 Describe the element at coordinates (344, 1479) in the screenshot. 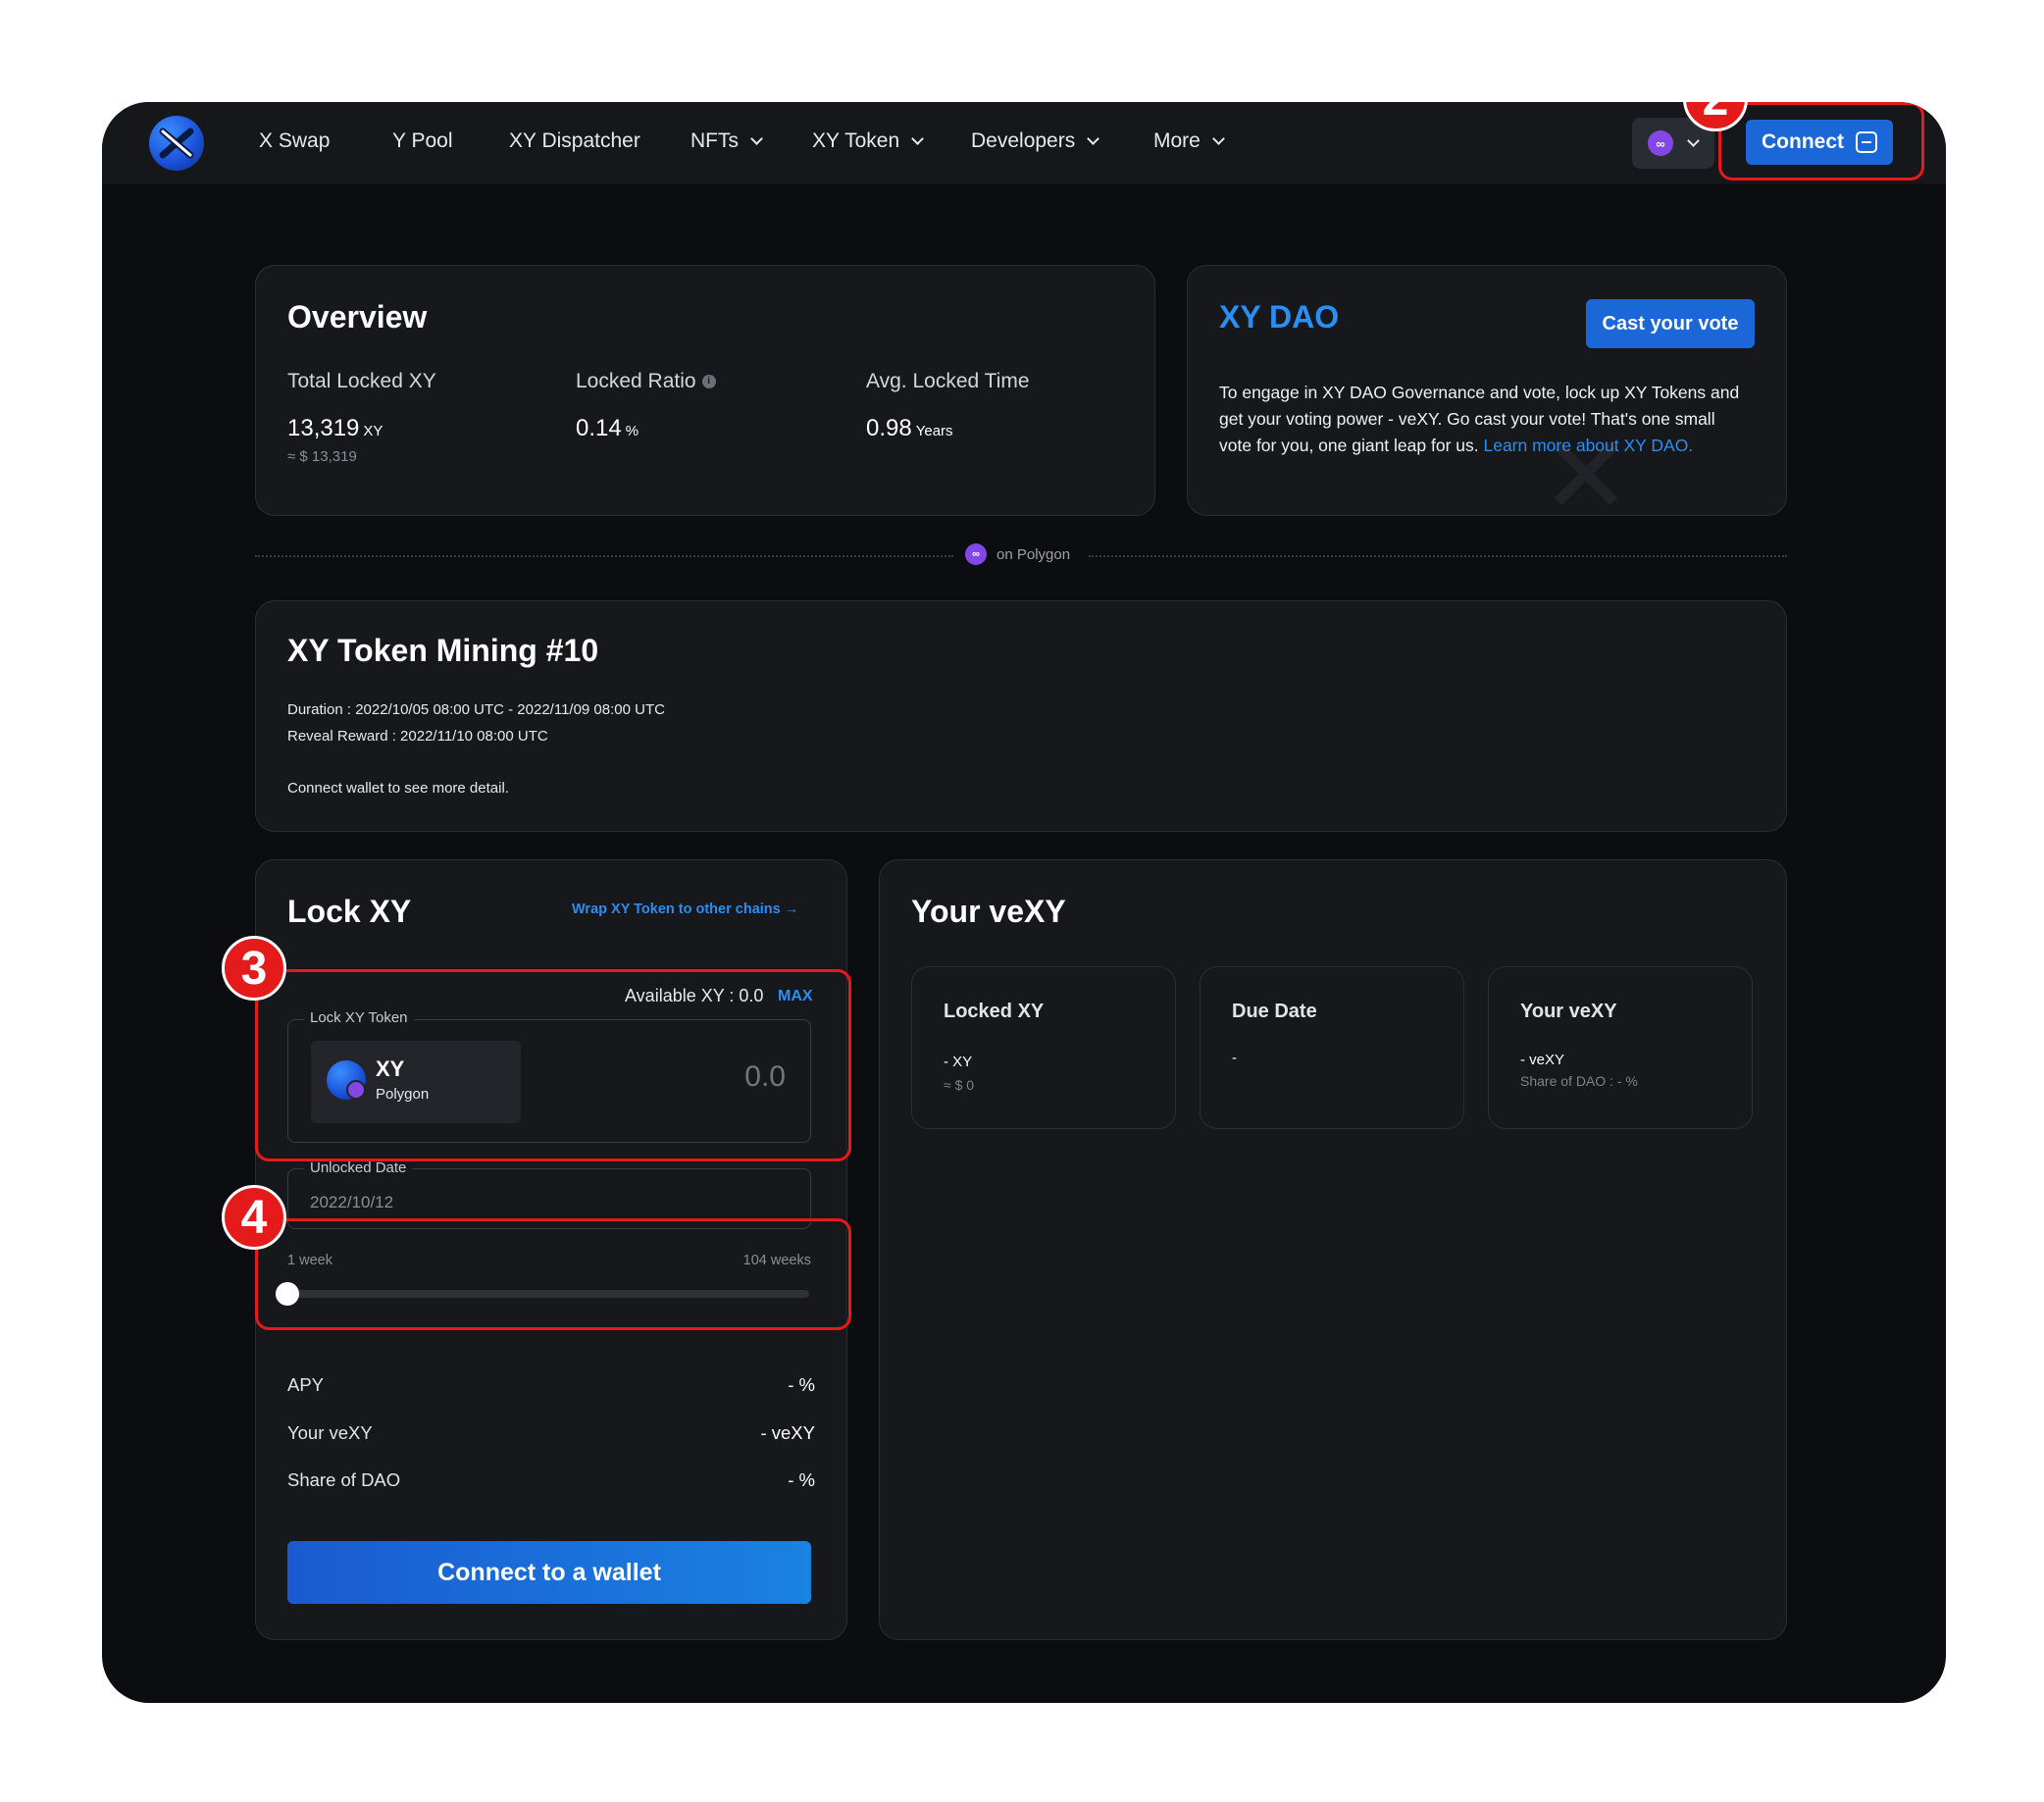

I see `share-of-dao-label: Share of DAO` at that location.